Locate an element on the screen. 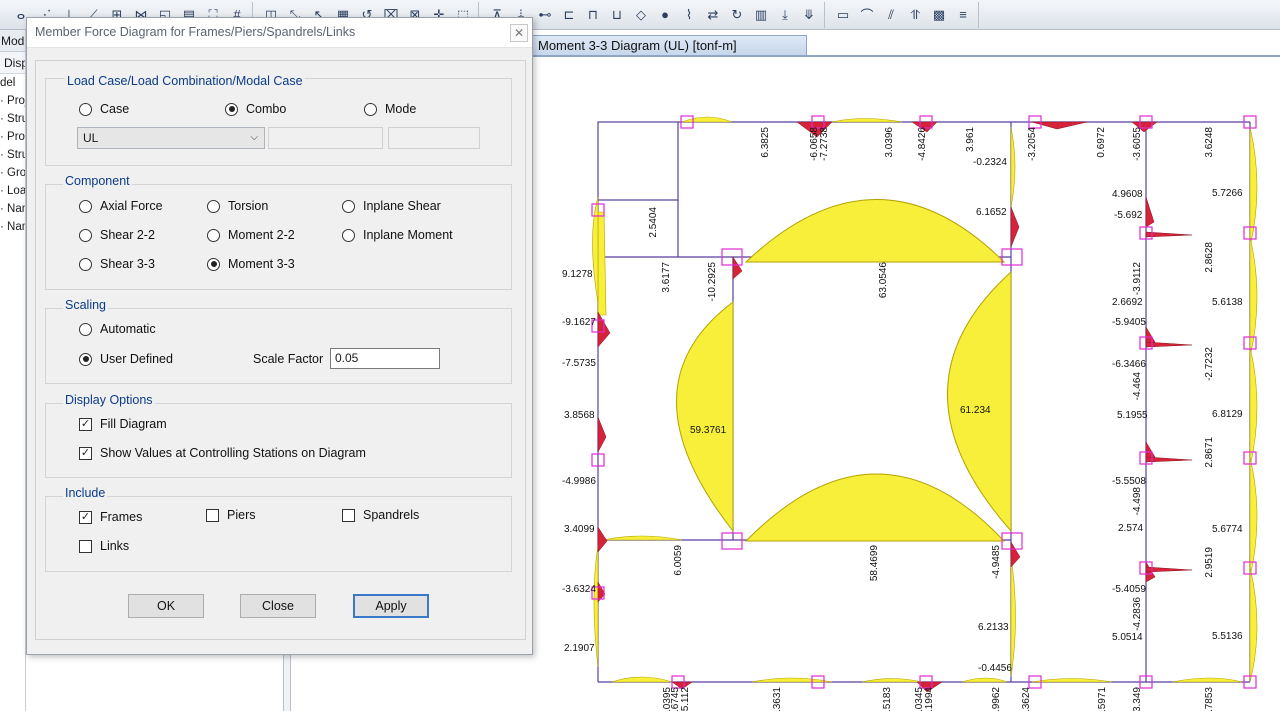 This screenshot has width=1280, height=711. value-label: 3.349 is located at coordinates (1137, 699).